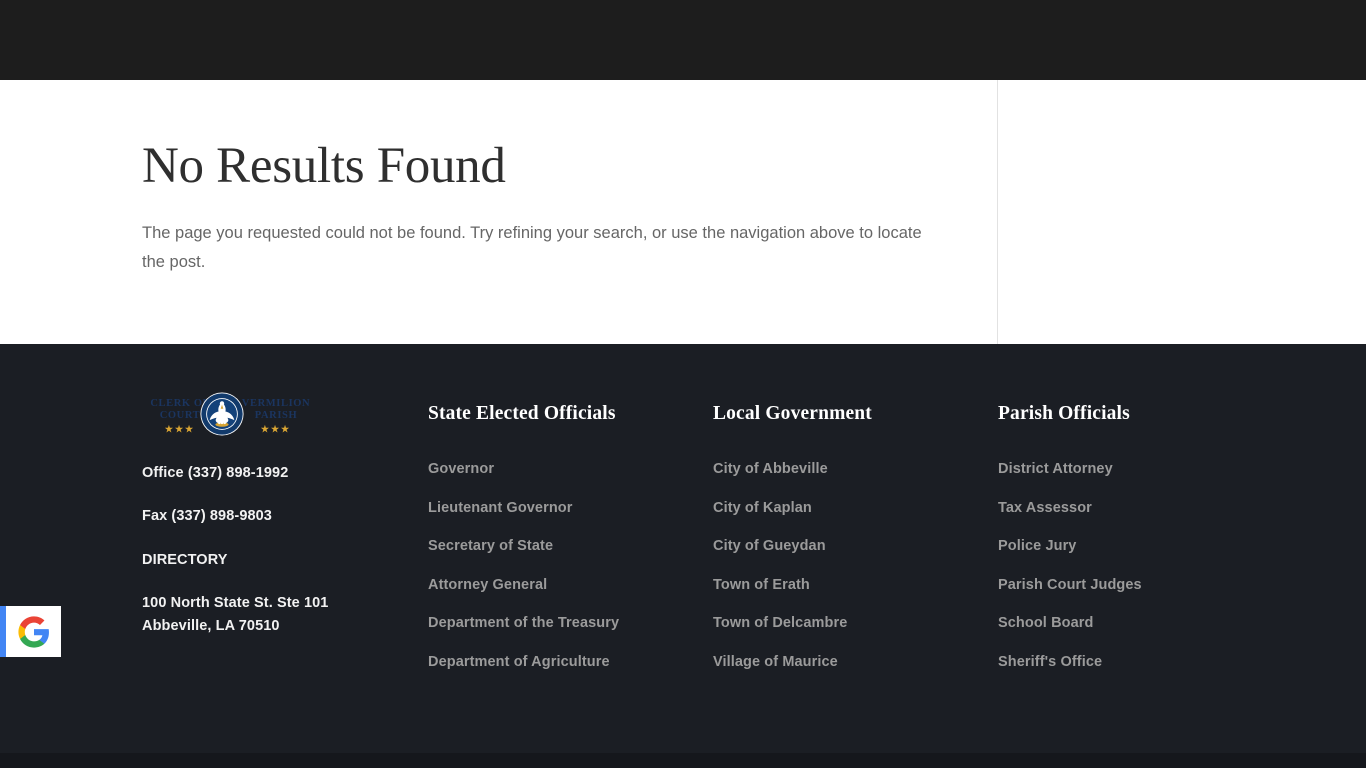 The width and height of the screenshot is (1366, 768). Describe the element at coordinates (324, 166) in the screenshot. I see `page-title: No Results Found` at that location.